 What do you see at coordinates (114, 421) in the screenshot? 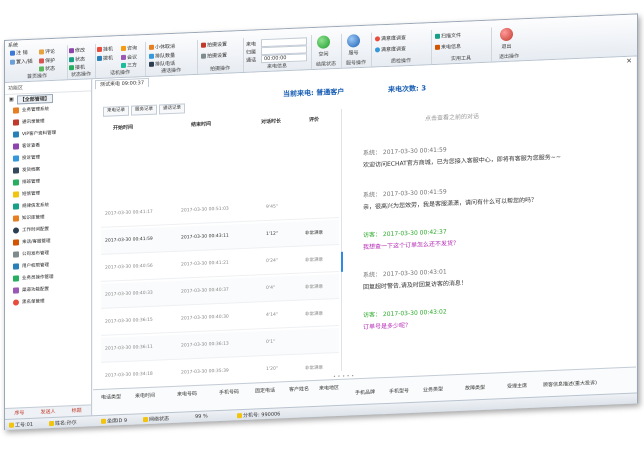
I see `status-item: 坐席ID 9` at bounding box center [114, 421].